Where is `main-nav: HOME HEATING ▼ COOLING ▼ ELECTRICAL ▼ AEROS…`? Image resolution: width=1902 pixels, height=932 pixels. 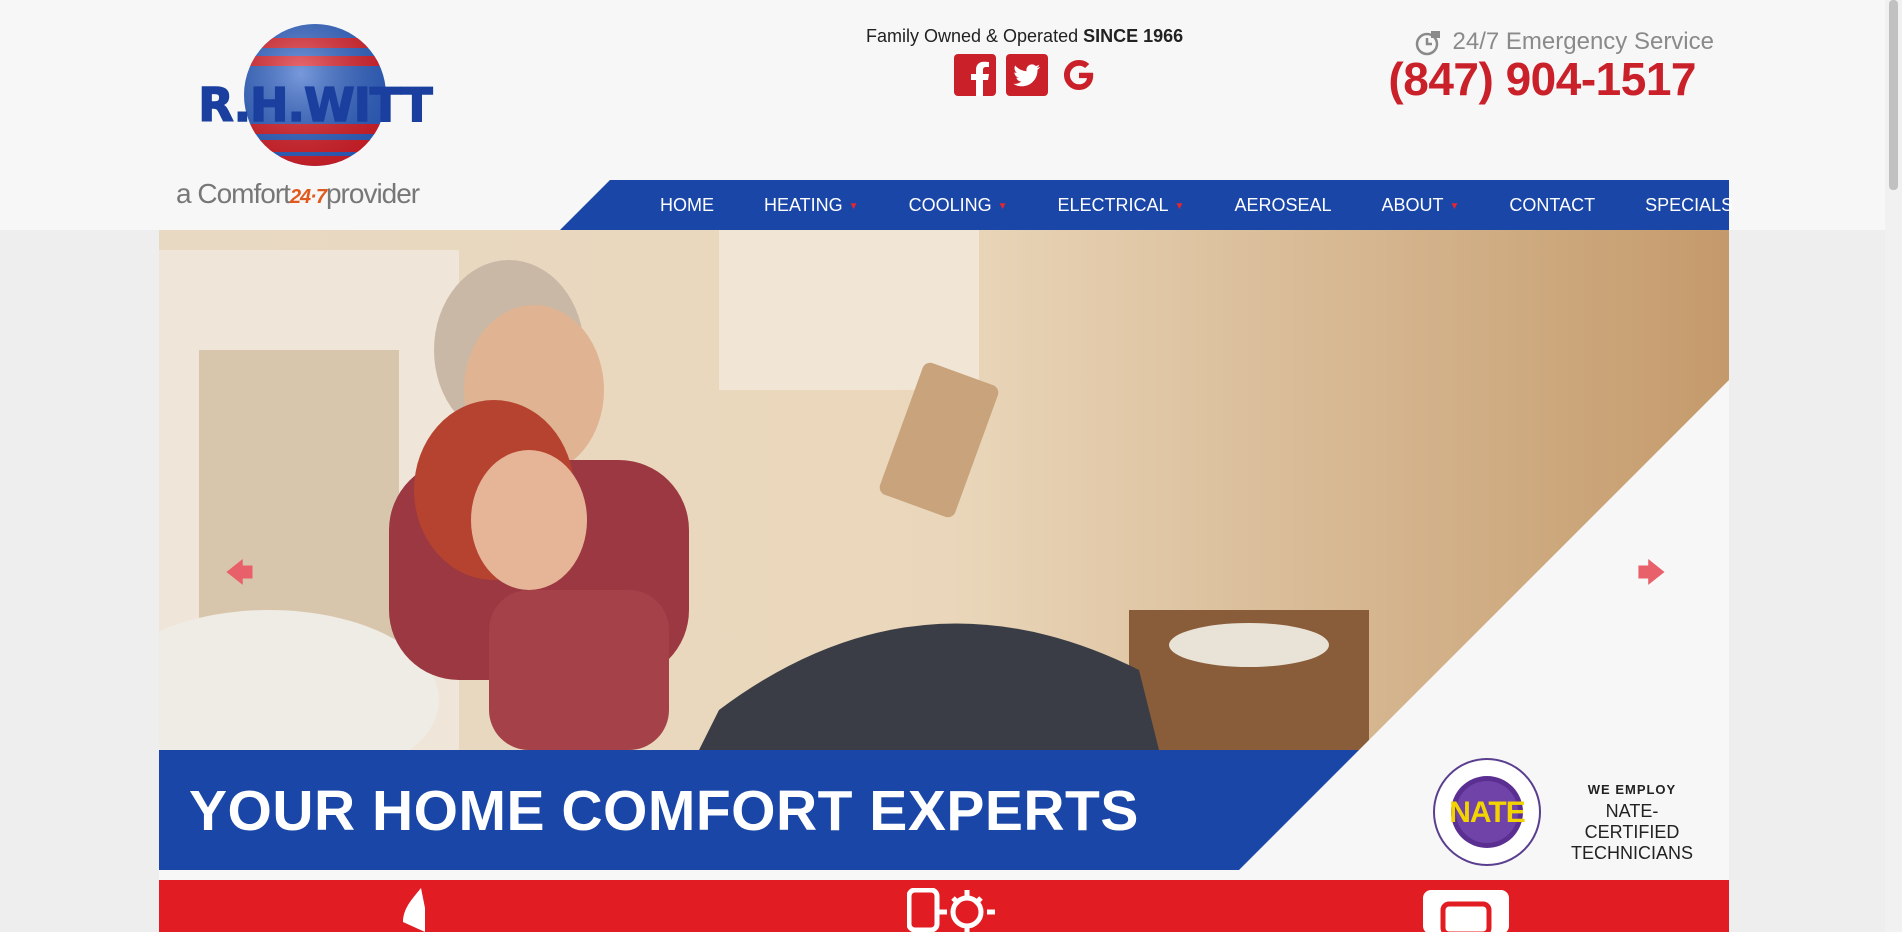 main-nav: HOME HEATING ▼ COOLING ▼ ELECTRICAL ▼ AEROS… is located at coordinates (1146, 205).